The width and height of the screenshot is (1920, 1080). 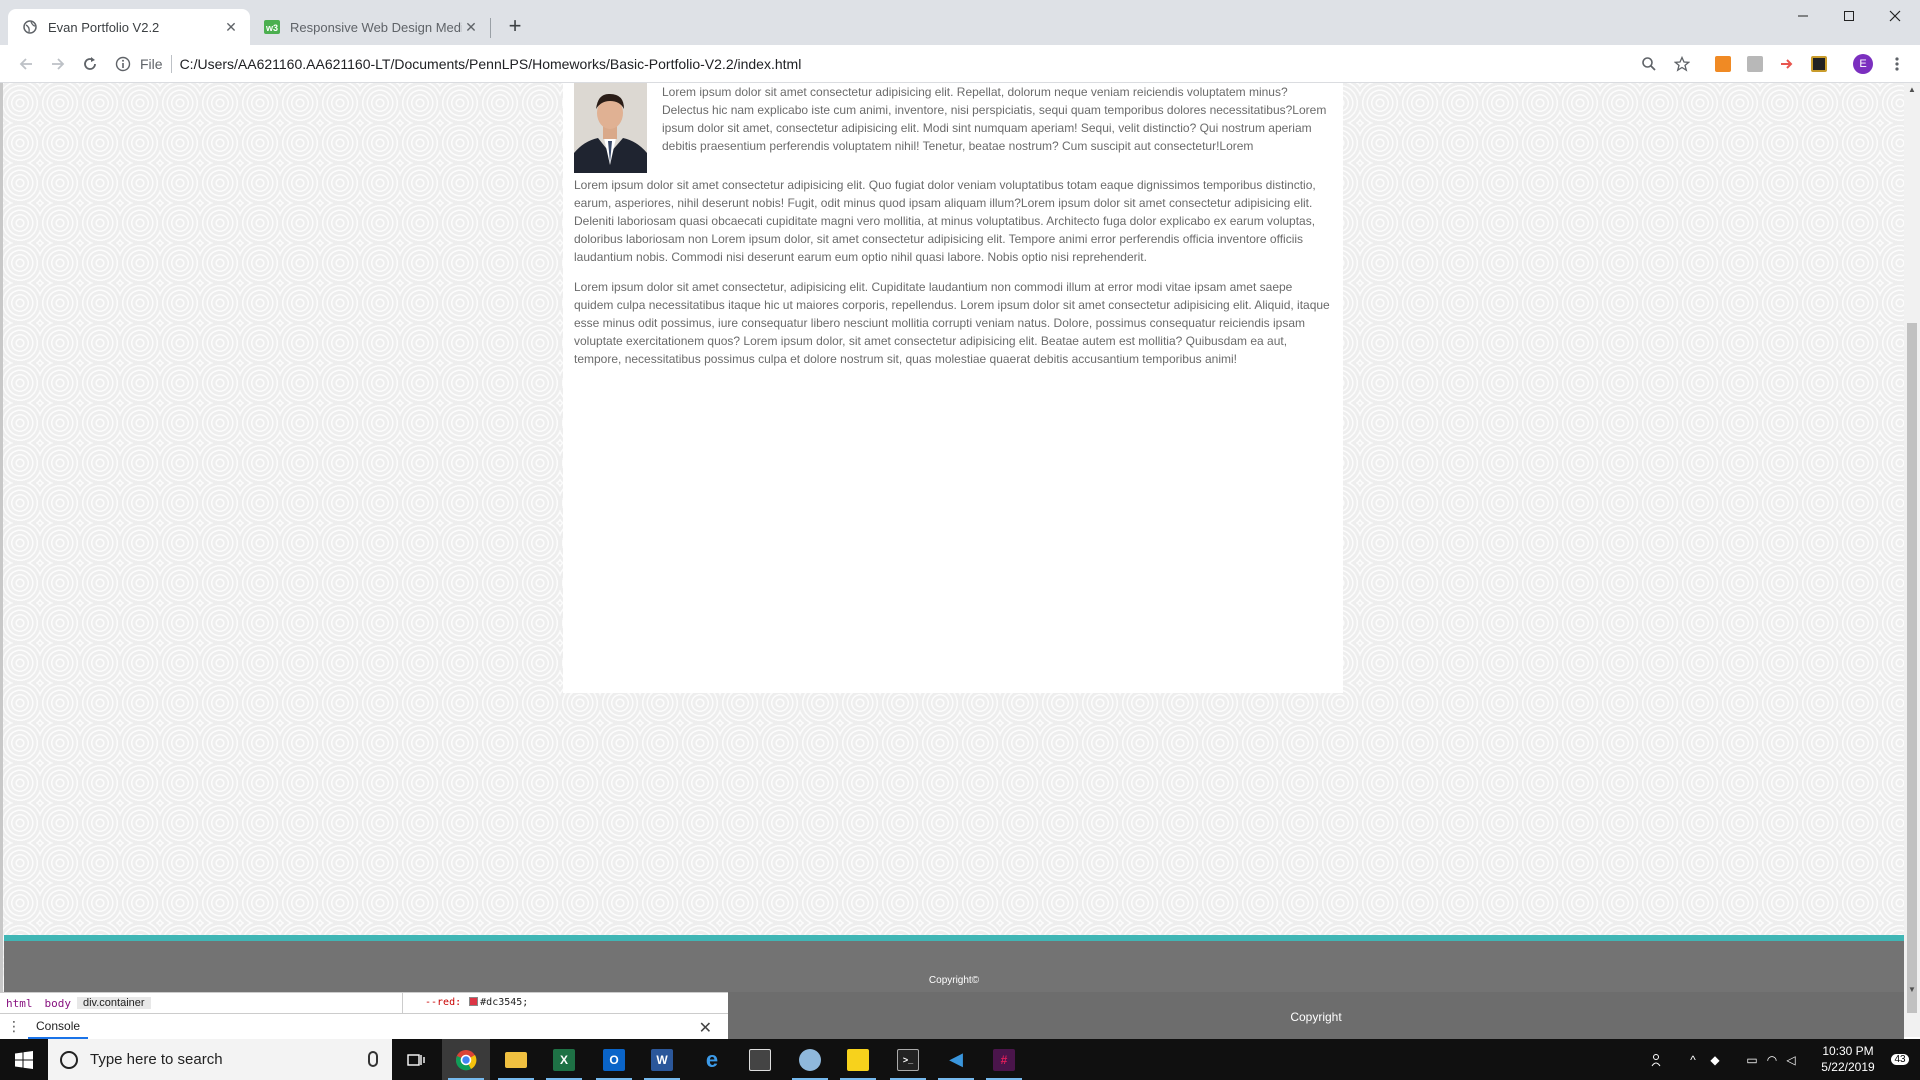 I want to click on secondary-footer: Copyright, so click(x=1316, y=1015).